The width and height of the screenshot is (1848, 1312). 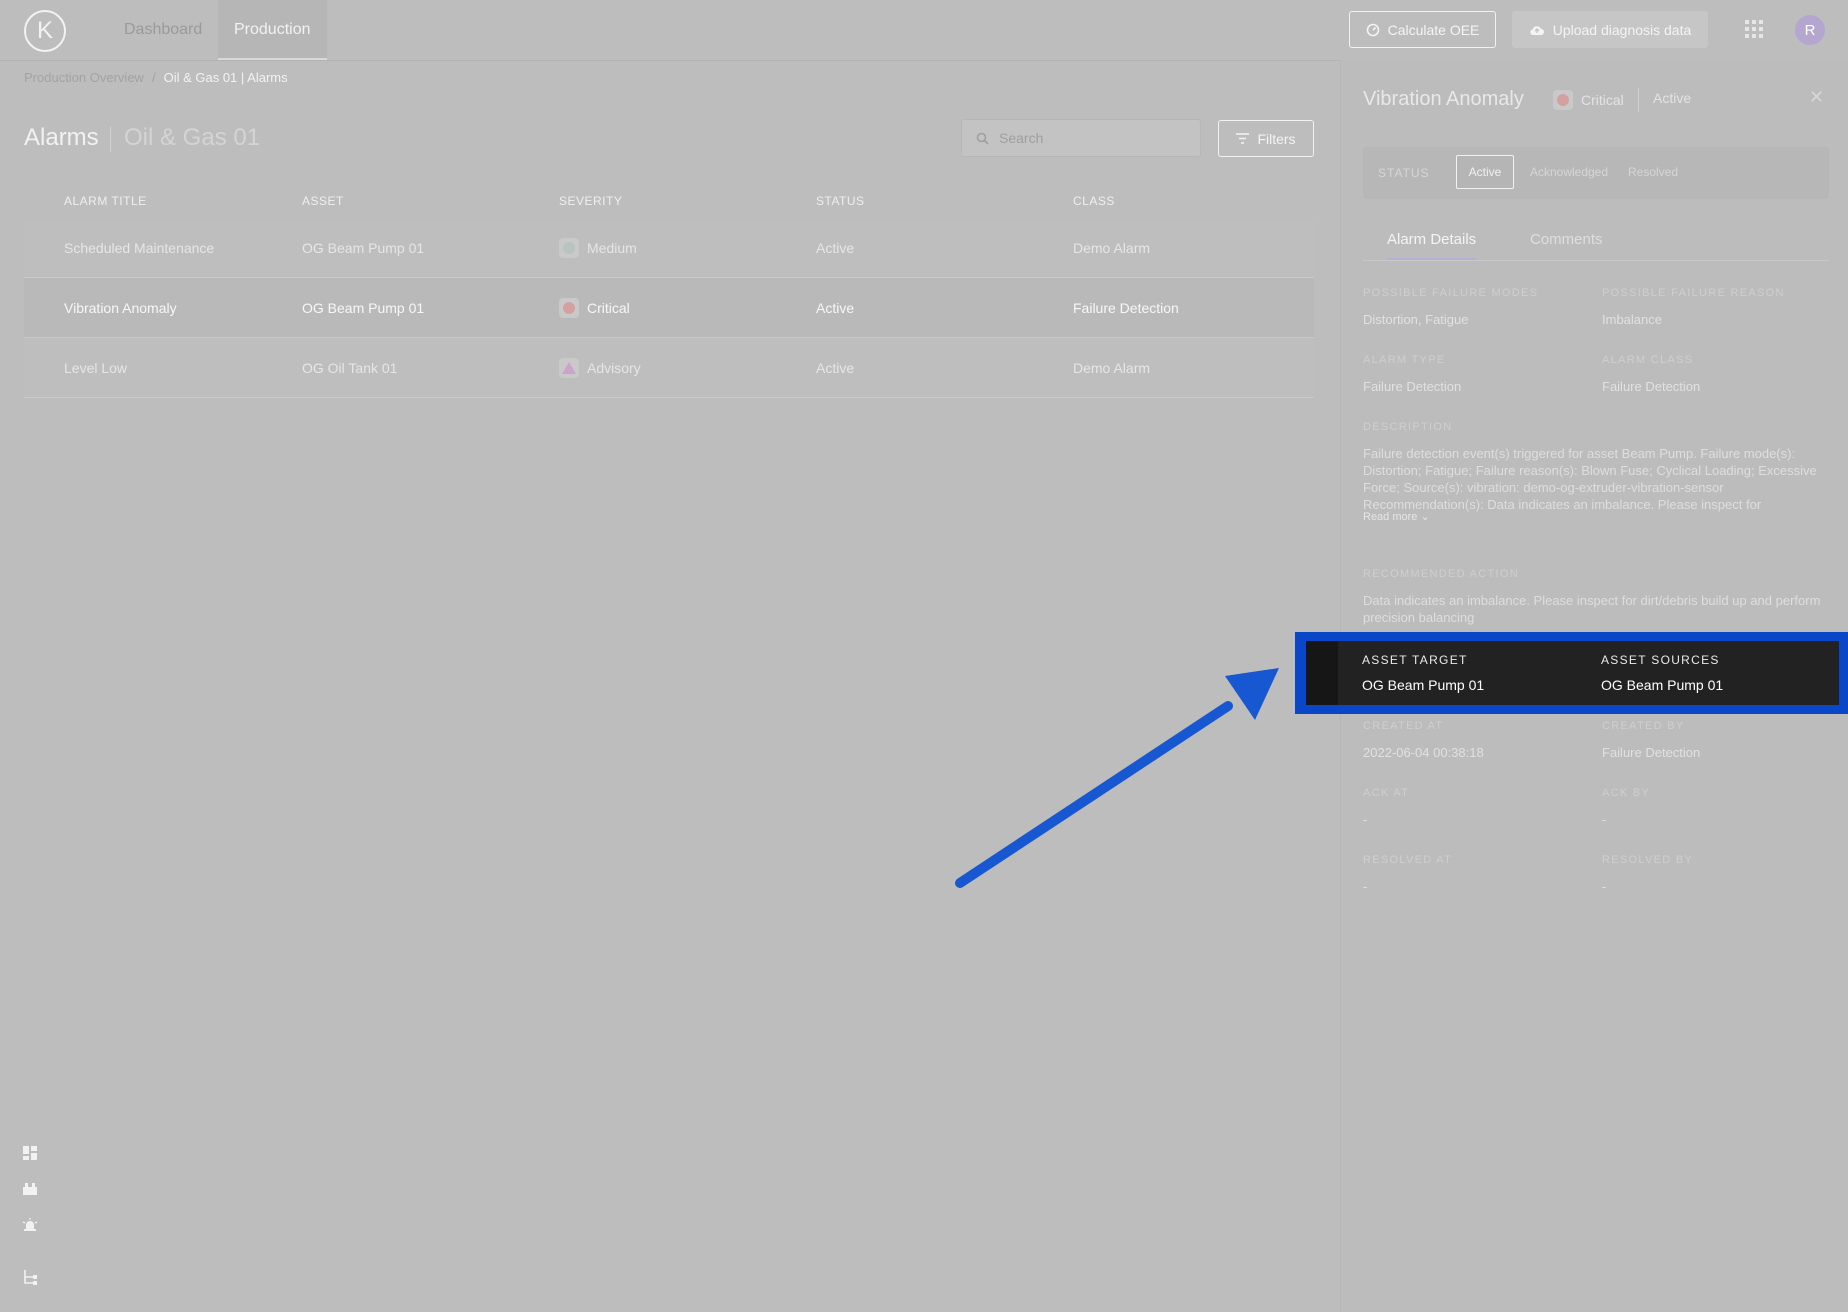 What do you see at coordinates (30, 1225) in the screenshot?
I see `alarm-icon` at bounding box center [30, 1225].